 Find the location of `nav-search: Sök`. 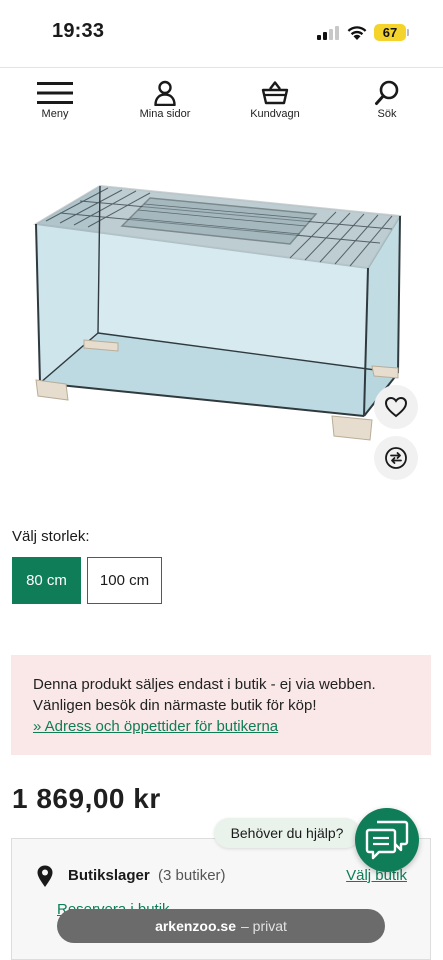

nav-search: Sök is located at coordinates (387, 98).